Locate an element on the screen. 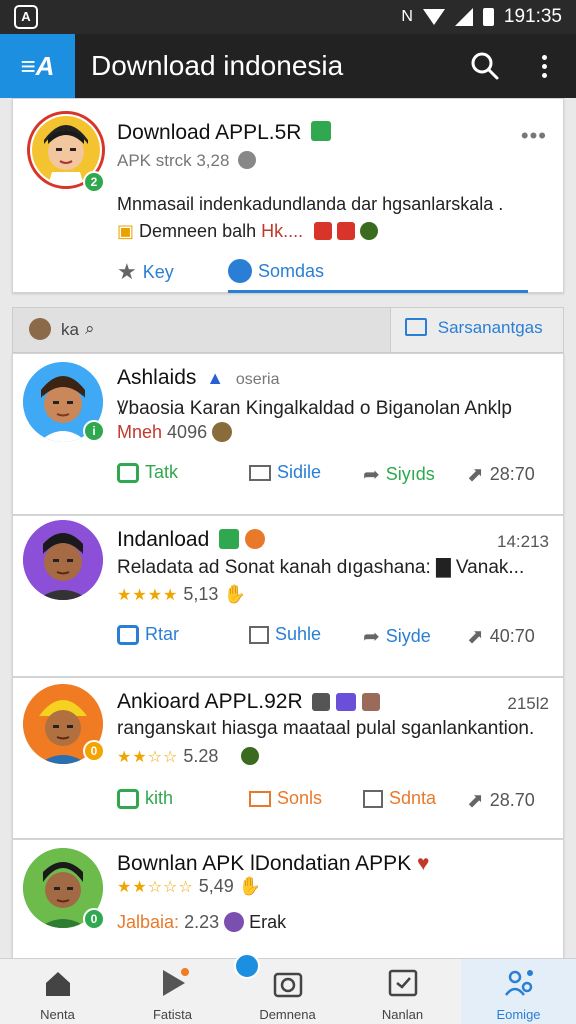 This screenshot has height=1024, width=576. post-title: Bownlan APK lDondatian APPK ♥ is located at coordinates (273, 864).